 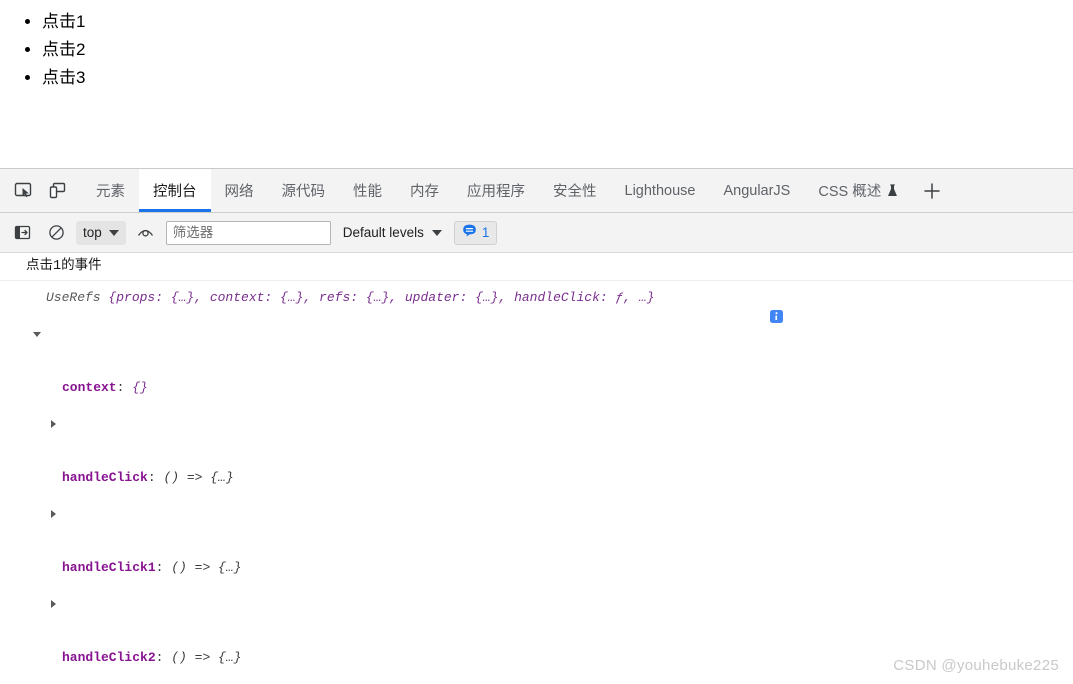 What do you see at coordinates (89, 387) in the screenshot?
I see `property-name: context` at bounding box center [89, 387].